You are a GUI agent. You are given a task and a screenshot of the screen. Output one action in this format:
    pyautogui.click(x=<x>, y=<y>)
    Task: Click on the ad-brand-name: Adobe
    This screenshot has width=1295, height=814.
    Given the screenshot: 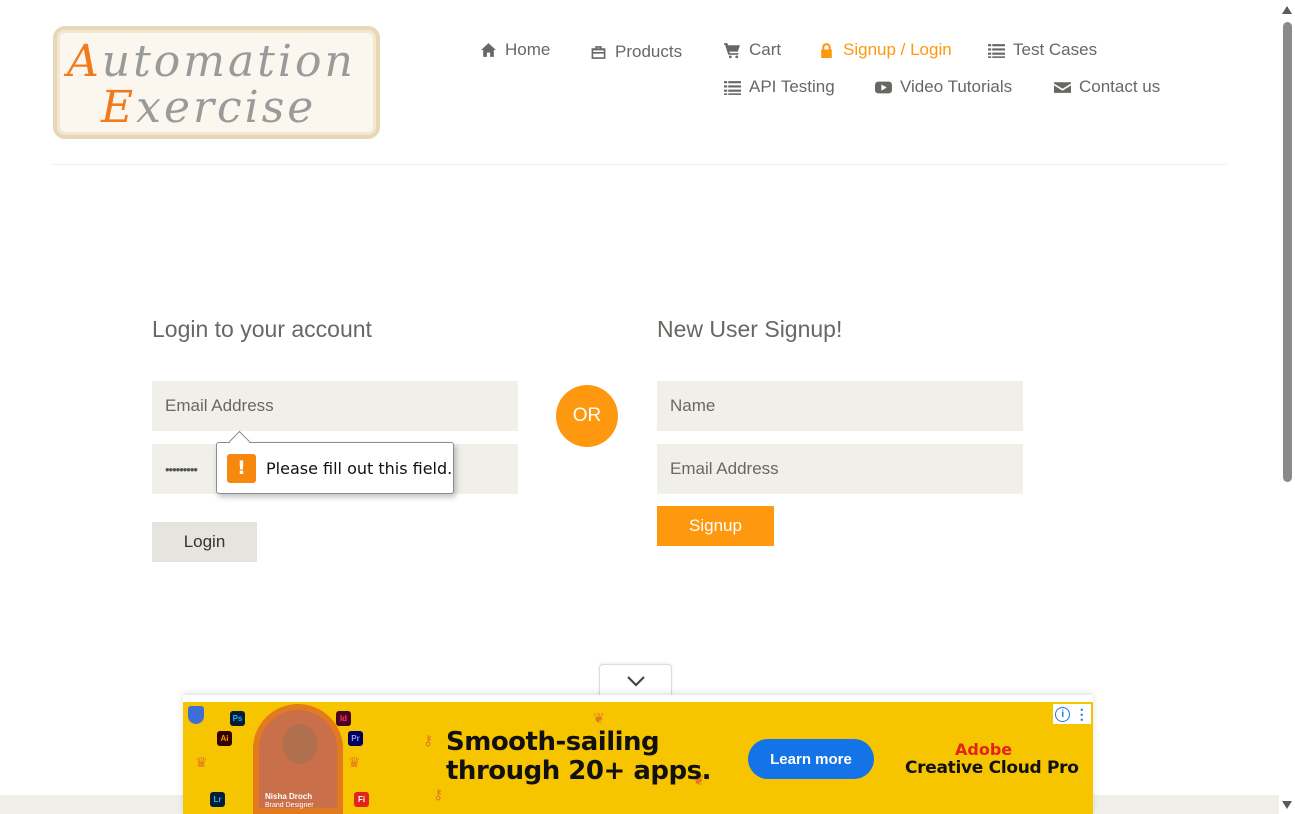 What is the action you would take?
    pyautogui.click(x=984, y=749)
    